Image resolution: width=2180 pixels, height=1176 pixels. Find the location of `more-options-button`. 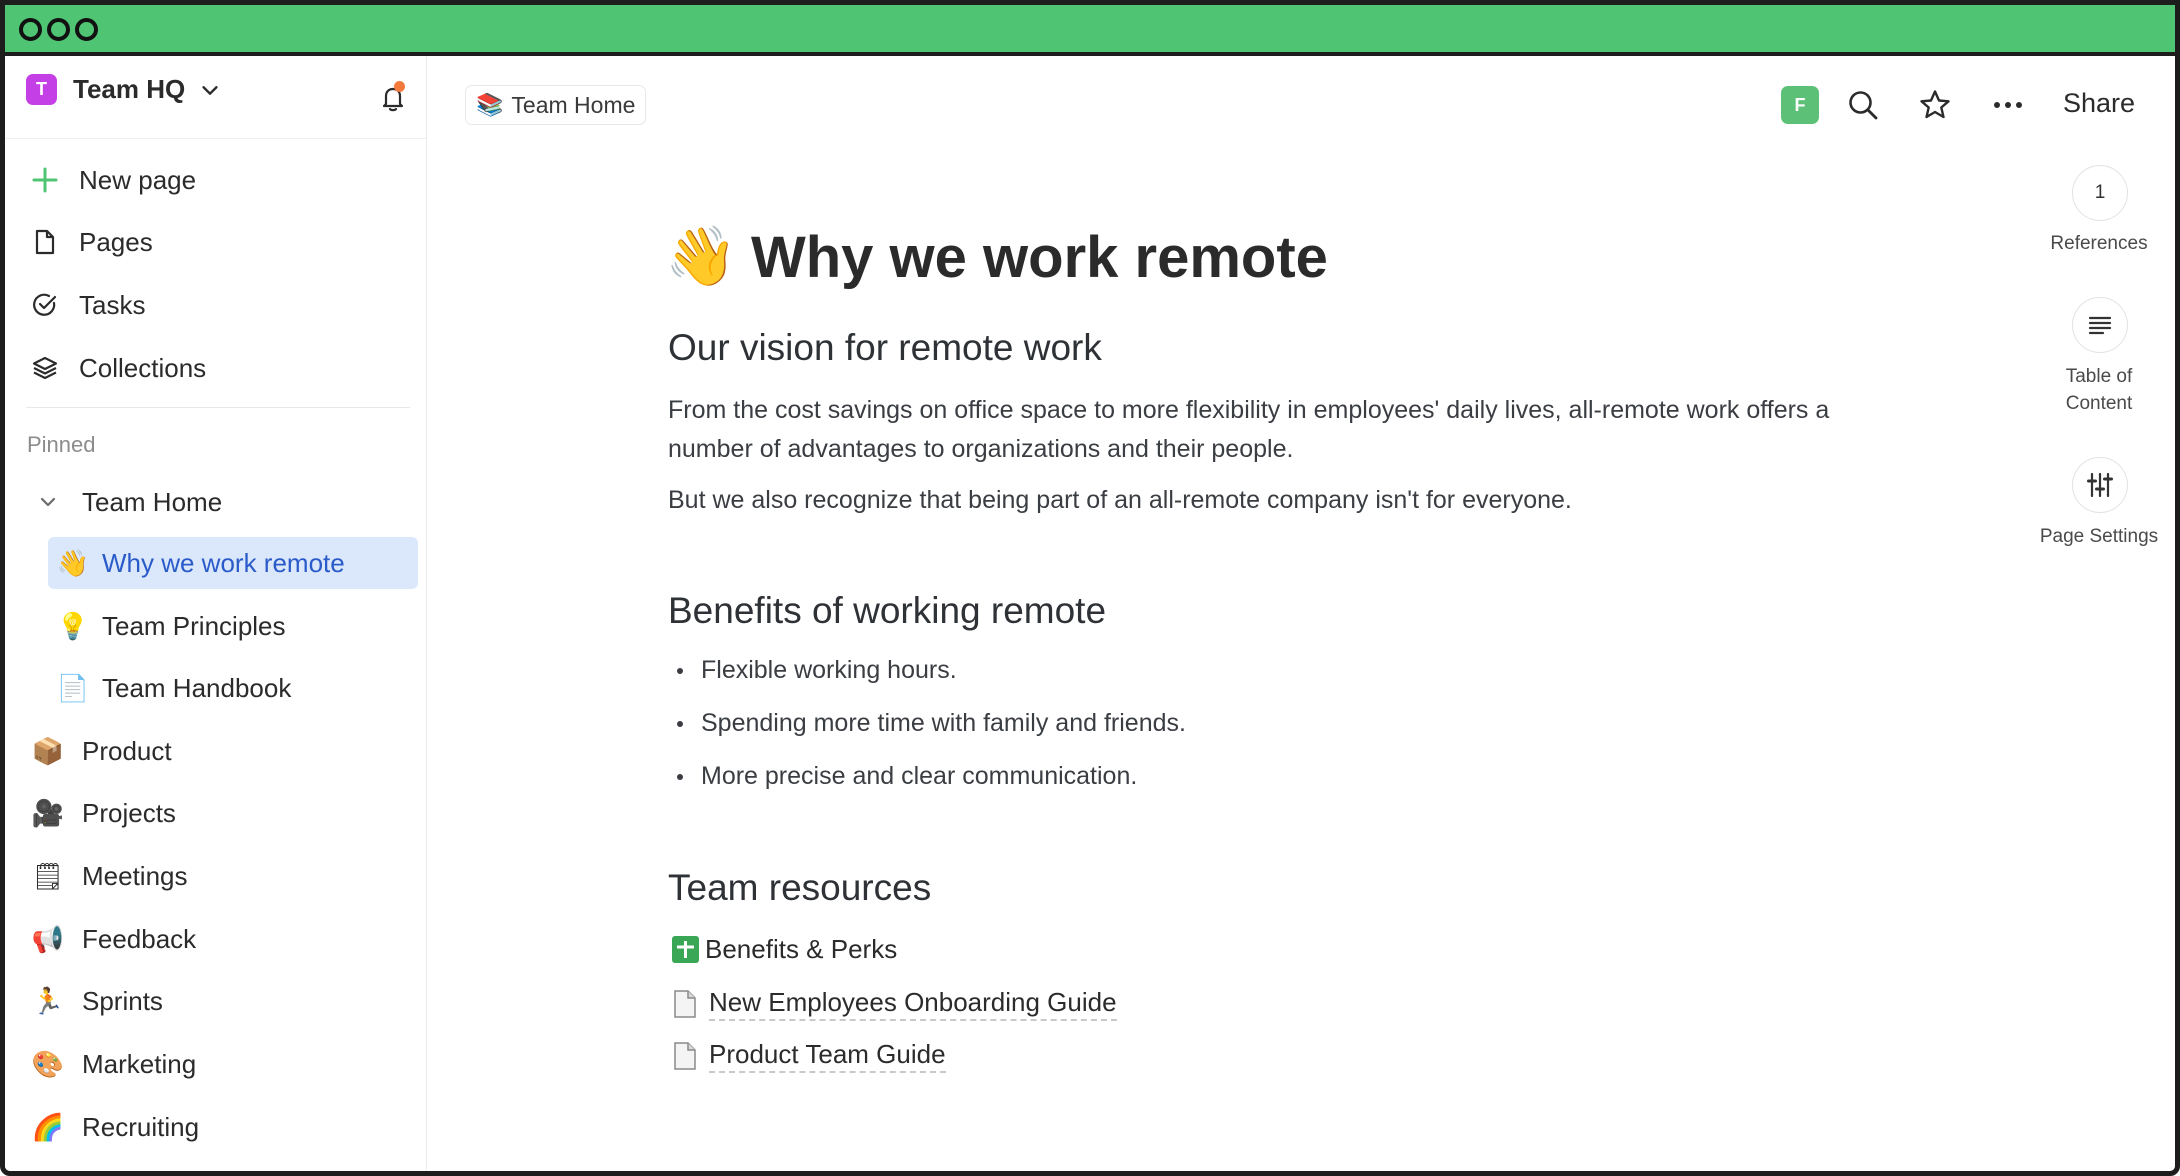

more-options-button is located at coordinates (2008, 105).